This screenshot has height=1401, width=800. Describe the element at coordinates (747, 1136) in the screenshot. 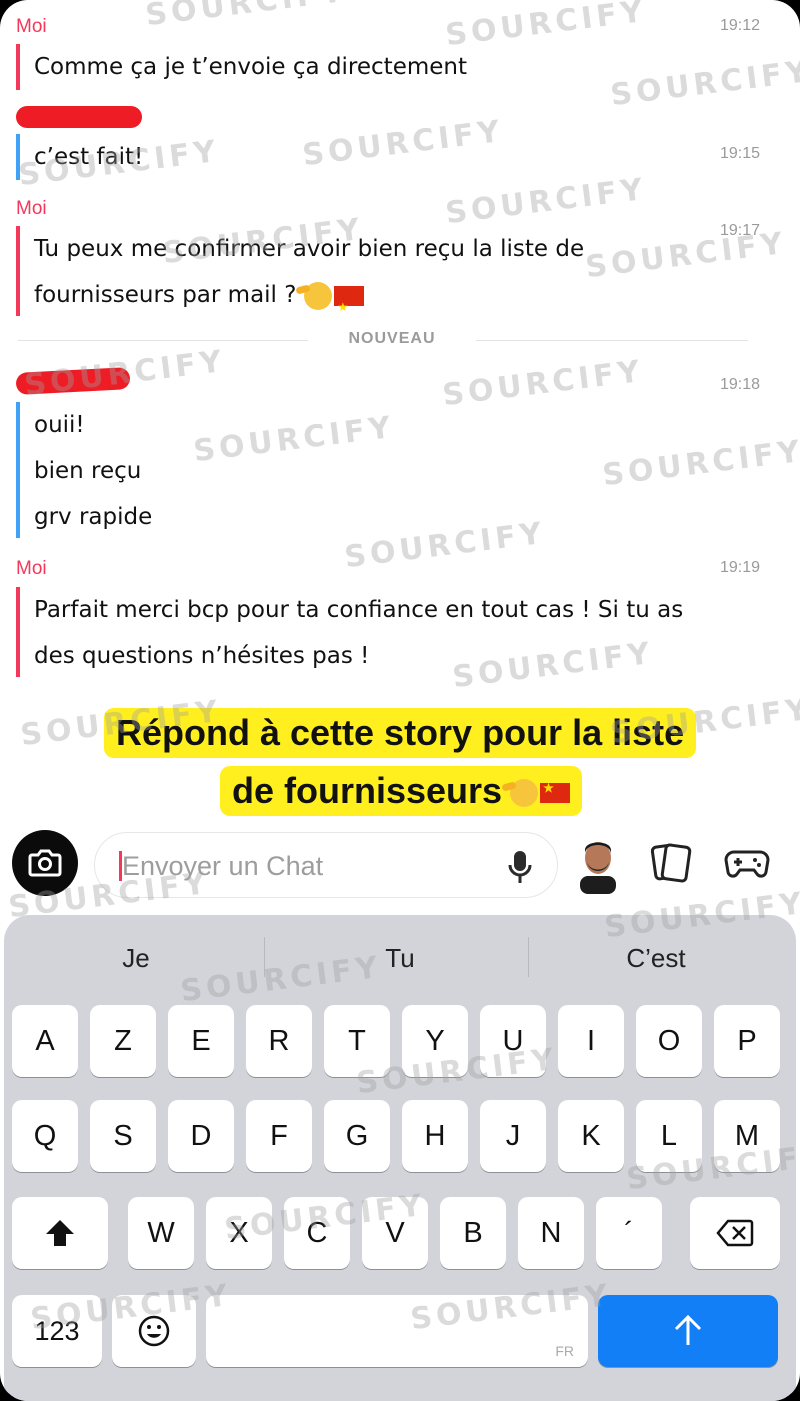

I see `key-m: M` at that location.